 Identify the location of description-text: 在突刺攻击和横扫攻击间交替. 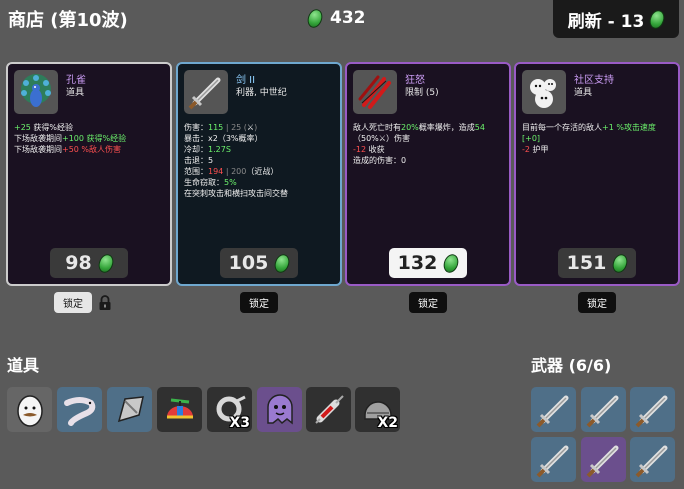
(236, 193).